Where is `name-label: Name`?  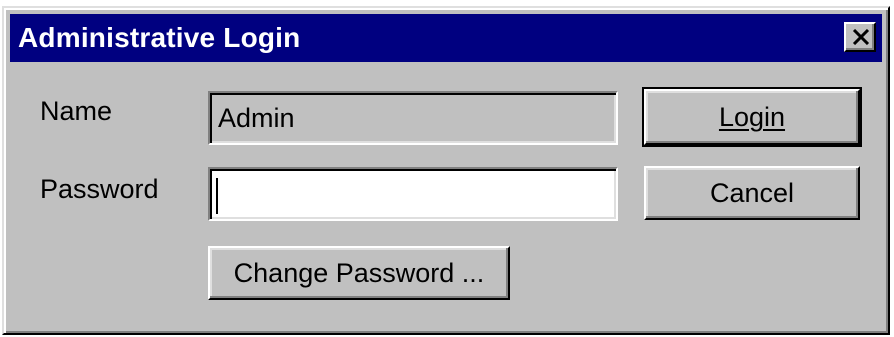 name-label: Name is located at coordinates (76, 111).